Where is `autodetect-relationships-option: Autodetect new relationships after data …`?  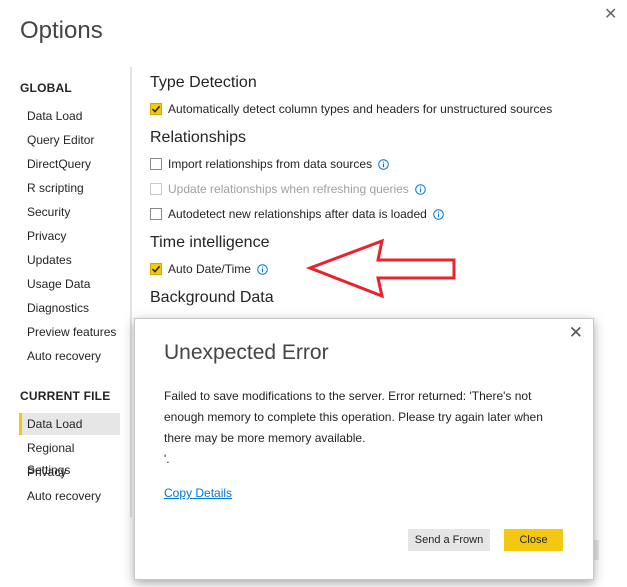 autodetect-relationships-option: Autodetect new relationships after data … is located at coordinates (297, 214).